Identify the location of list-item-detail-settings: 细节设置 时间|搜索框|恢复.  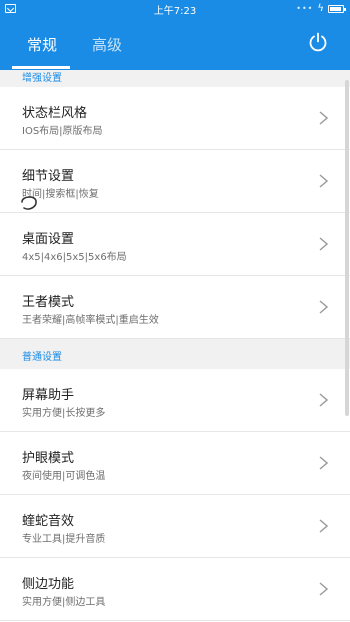
(175, 181).